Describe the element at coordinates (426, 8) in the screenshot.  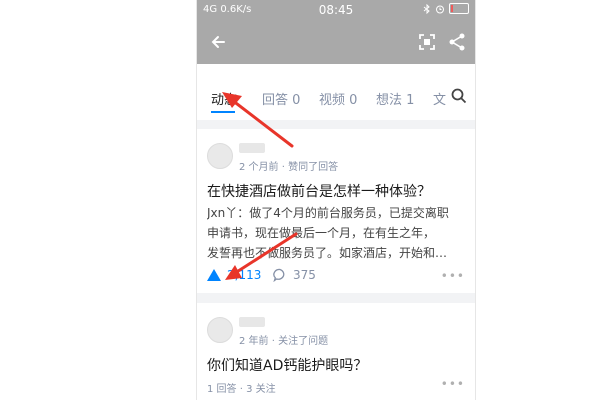
I see `bluetooth-icon` at that location.